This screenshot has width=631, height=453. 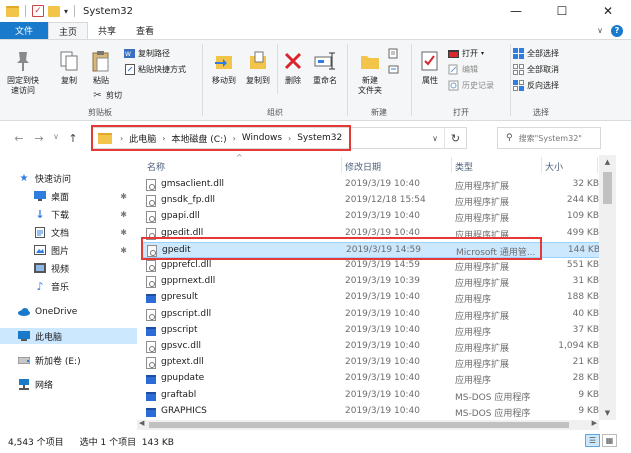 I want to click on address-history-dropdown: ∨, so click(x=435, y=138).